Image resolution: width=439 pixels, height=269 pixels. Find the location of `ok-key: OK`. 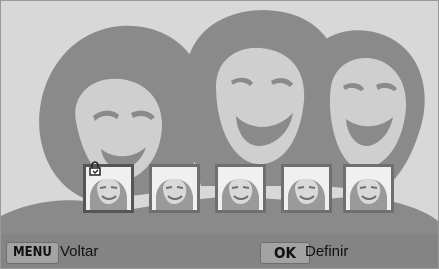

ok-key: OK is located at coordinates (285, 253).